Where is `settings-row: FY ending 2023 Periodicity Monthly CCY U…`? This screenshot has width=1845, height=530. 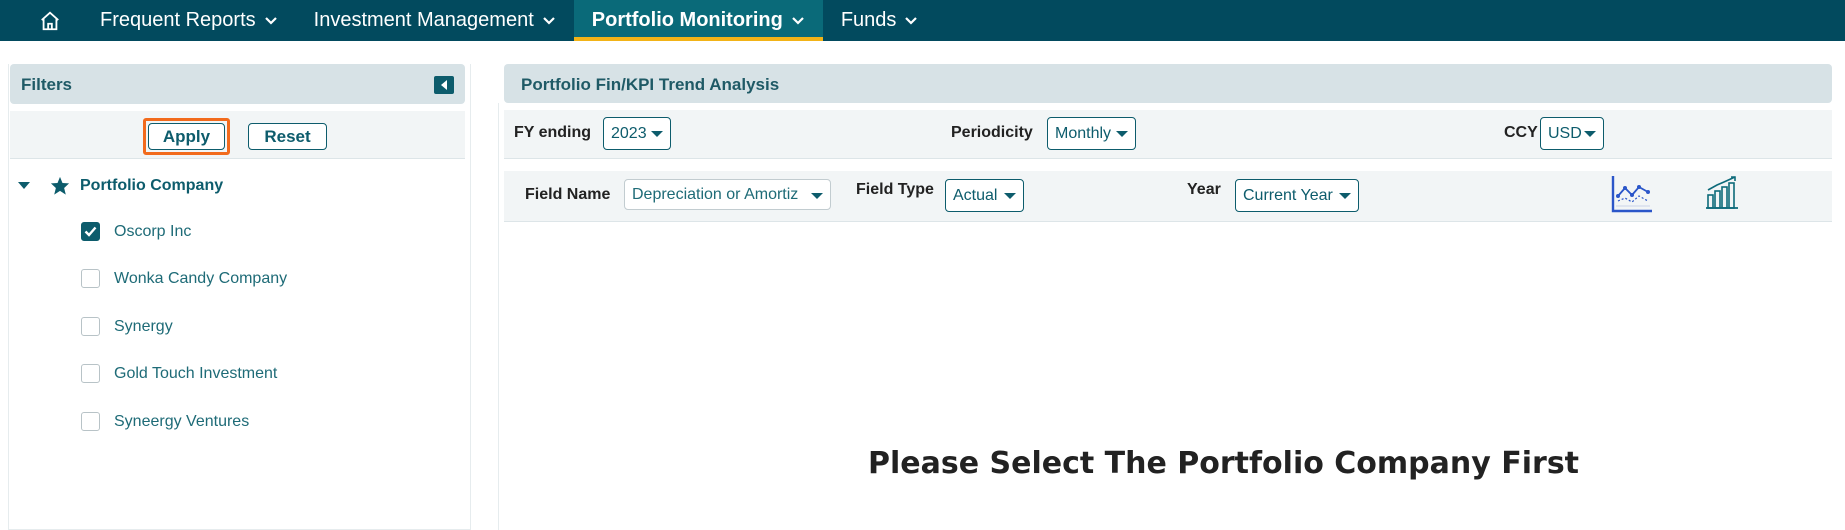
settings-row: FY ending 2023 Periodicity Monthly CCY U… is located at coordinates (1168, 134).